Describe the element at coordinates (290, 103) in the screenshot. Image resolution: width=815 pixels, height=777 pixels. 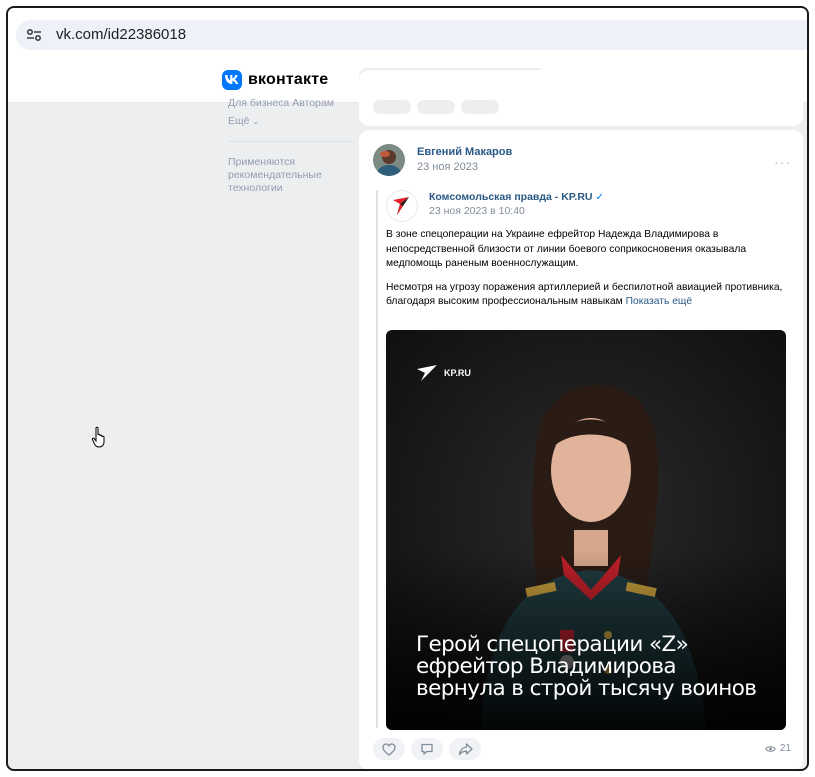
I see `footer-links: Для бизнеса Авторам` at that location.